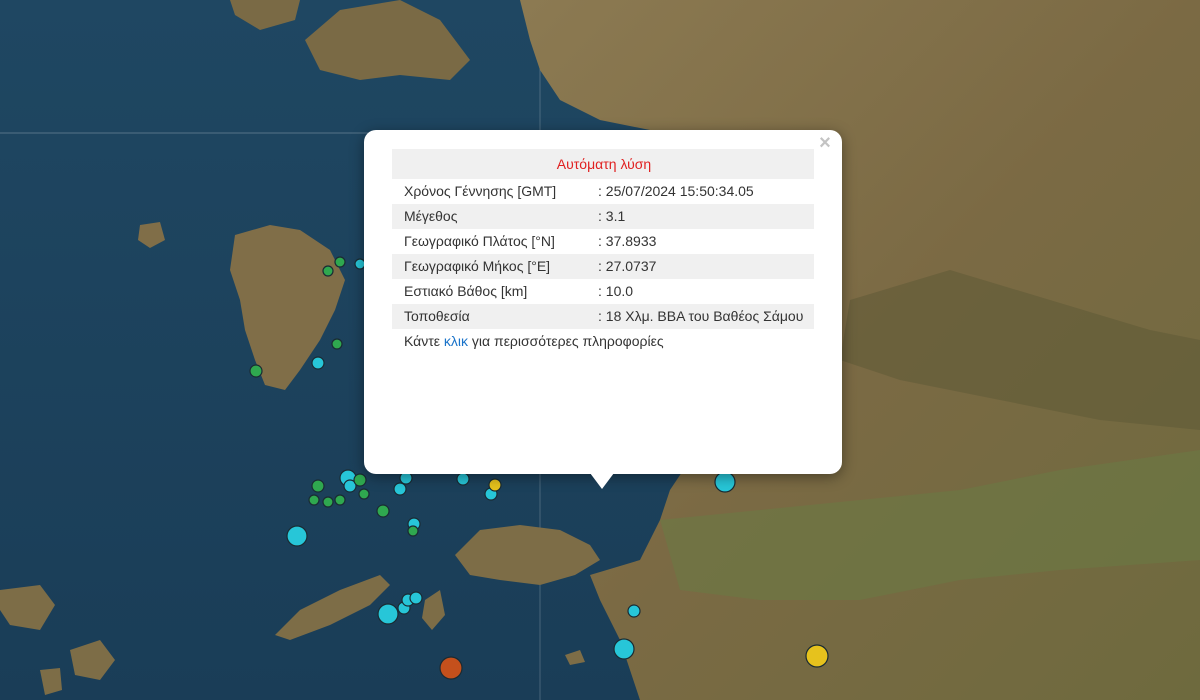  I want to click on detail-value: : 27.0737, so click(703, 266).